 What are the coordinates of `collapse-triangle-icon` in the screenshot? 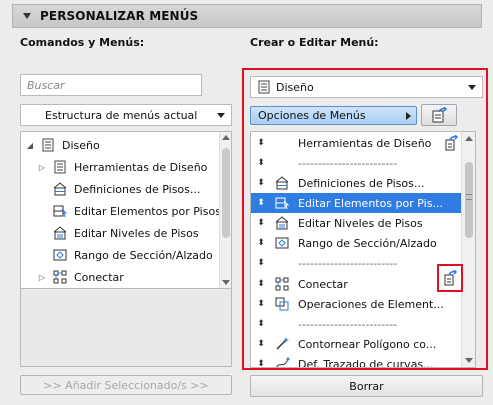 It's located at (27, 16).